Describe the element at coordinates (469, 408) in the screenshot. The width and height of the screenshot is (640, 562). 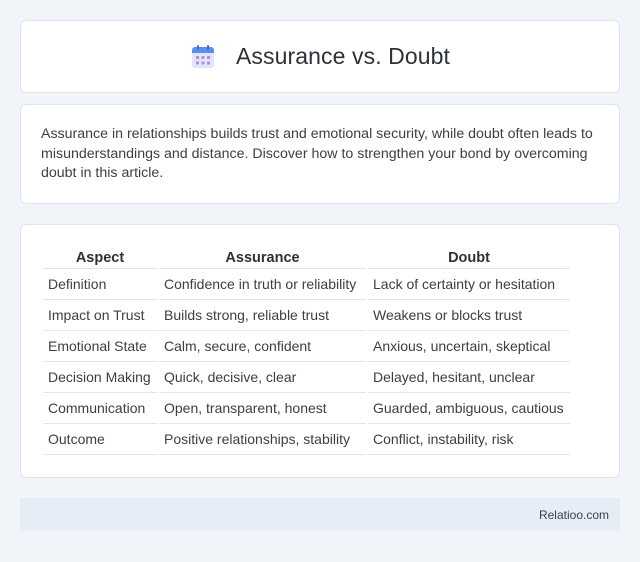
I see `cell-doubt: Guarded, ambiguous, cautious` at that location.